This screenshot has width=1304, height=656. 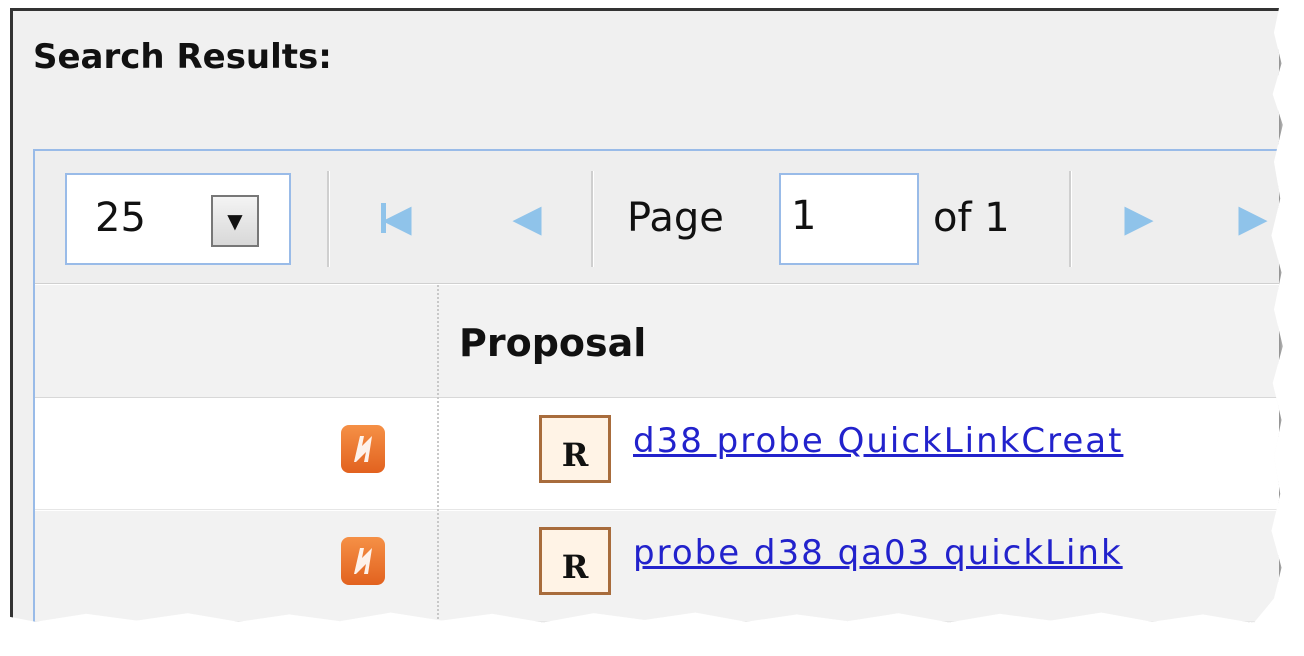 I want to click on page-size-select: 25 ▼, so click(x=178, y=219).